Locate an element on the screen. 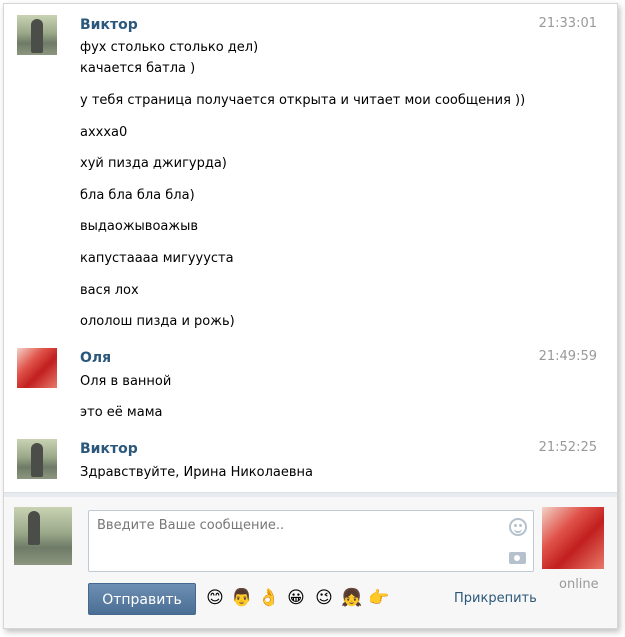  message-text: Здравствуйте, Ирина Николаевна is located at coordinates (197, 472).